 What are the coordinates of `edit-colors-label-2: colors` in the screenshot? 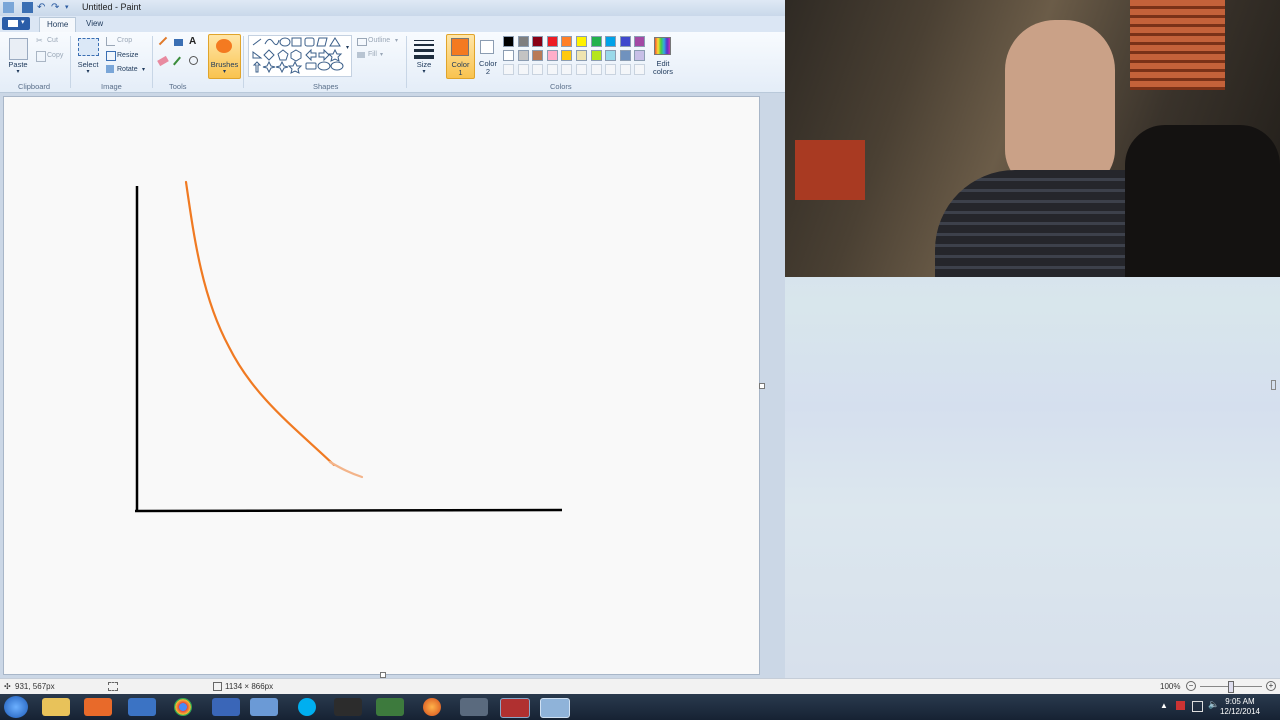 It's located at (662, 71).